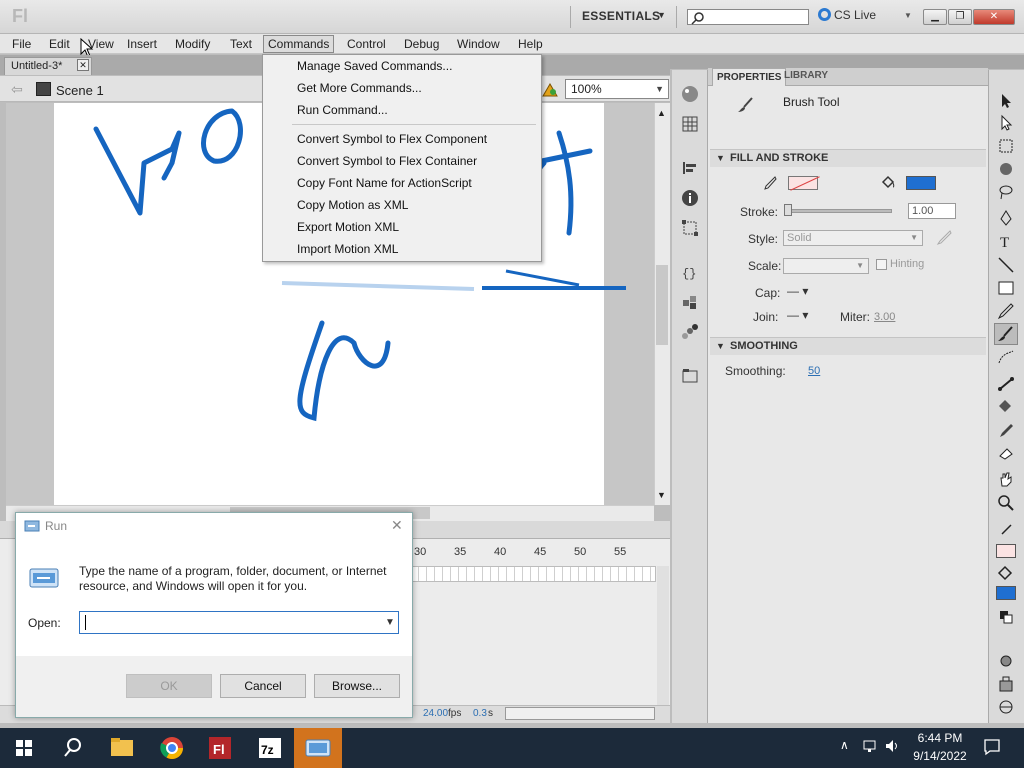  What do you see at coordinates (172, 748) in the screenshot?
I see `chrome-icon` at bounding box center [172, 748].